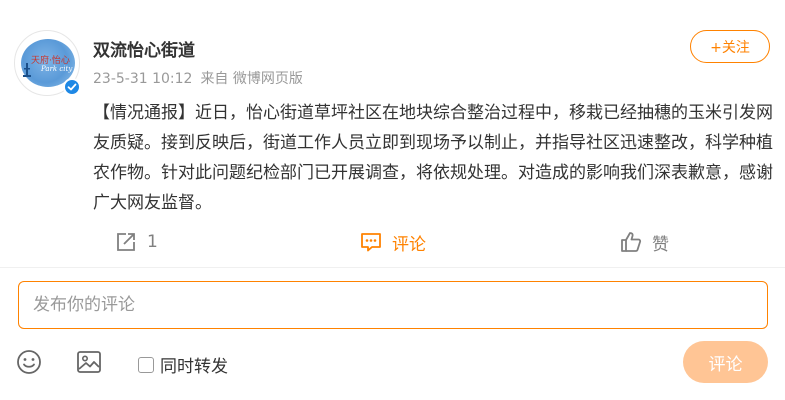 This screenshot has width=785, height=400. Describe the element at coordinates (142, 79) in the screenshot. I see `post-time: 23-5-31 10:12` at that location.